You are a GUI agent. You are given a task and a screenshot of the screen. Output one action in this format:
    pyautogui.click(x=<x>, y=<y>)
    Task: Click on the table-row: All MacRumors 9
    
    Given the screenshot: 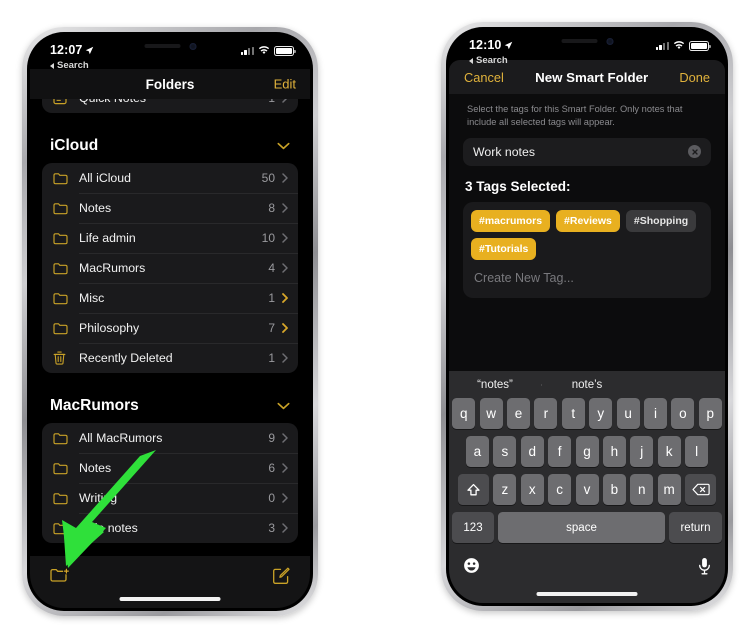 What is the action you would take?
    pyautogui.click(x=170, y=438)
    